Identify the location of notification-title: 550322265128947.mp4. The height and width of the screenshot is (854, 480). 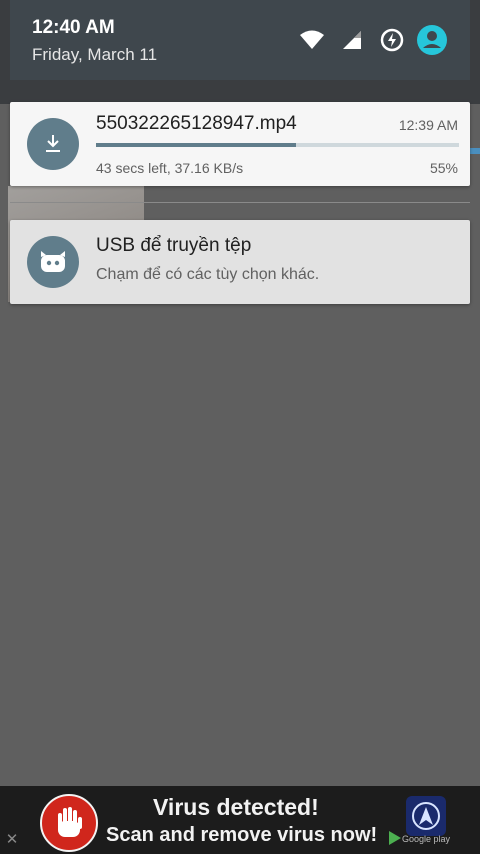
(196, 123).